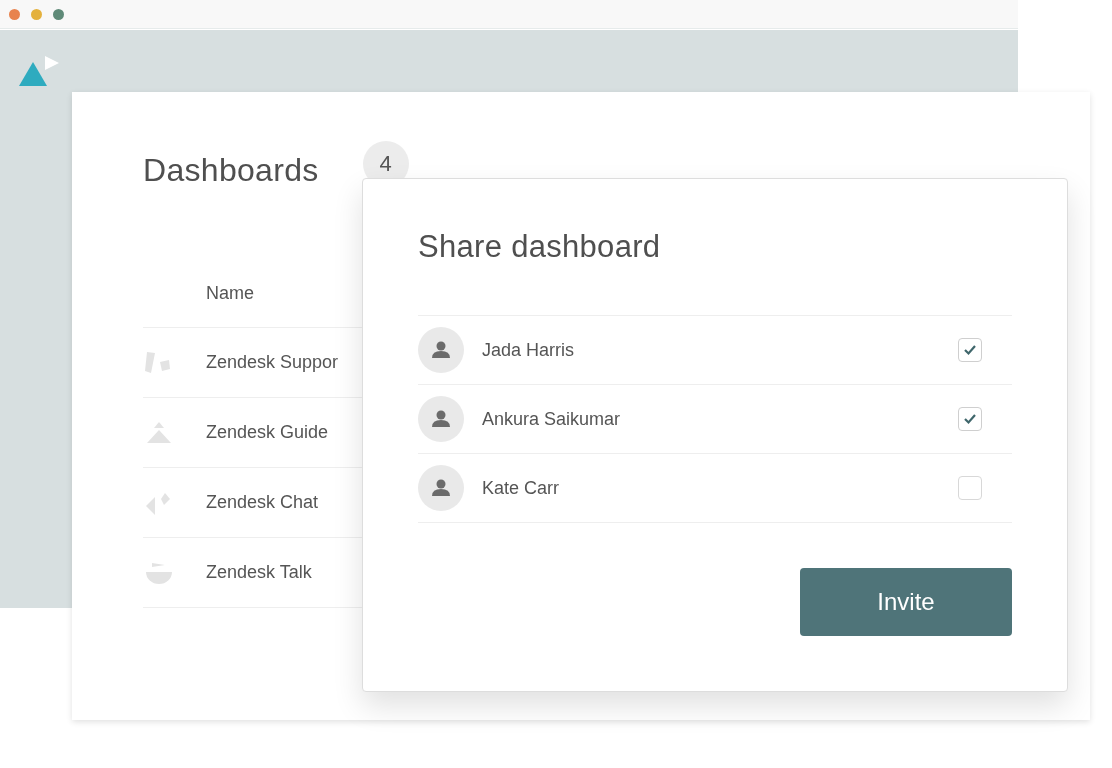  I want to click on minimize-dot-icon, so click(36, 14).